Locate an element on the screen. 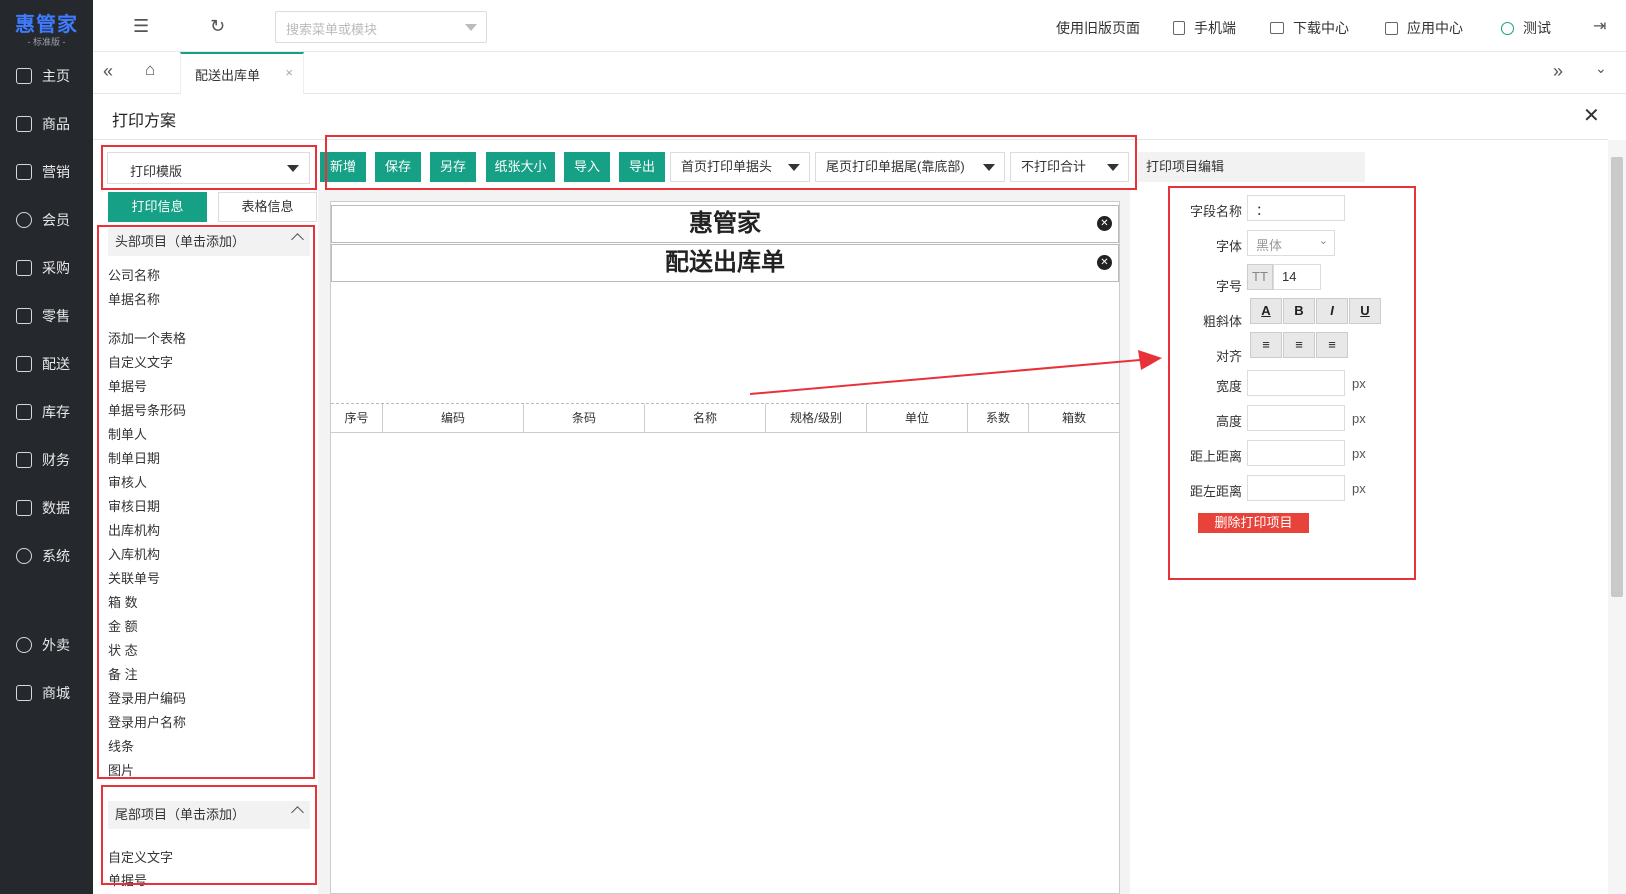  tab-close-icon: × is located at coordinates (289, 72).